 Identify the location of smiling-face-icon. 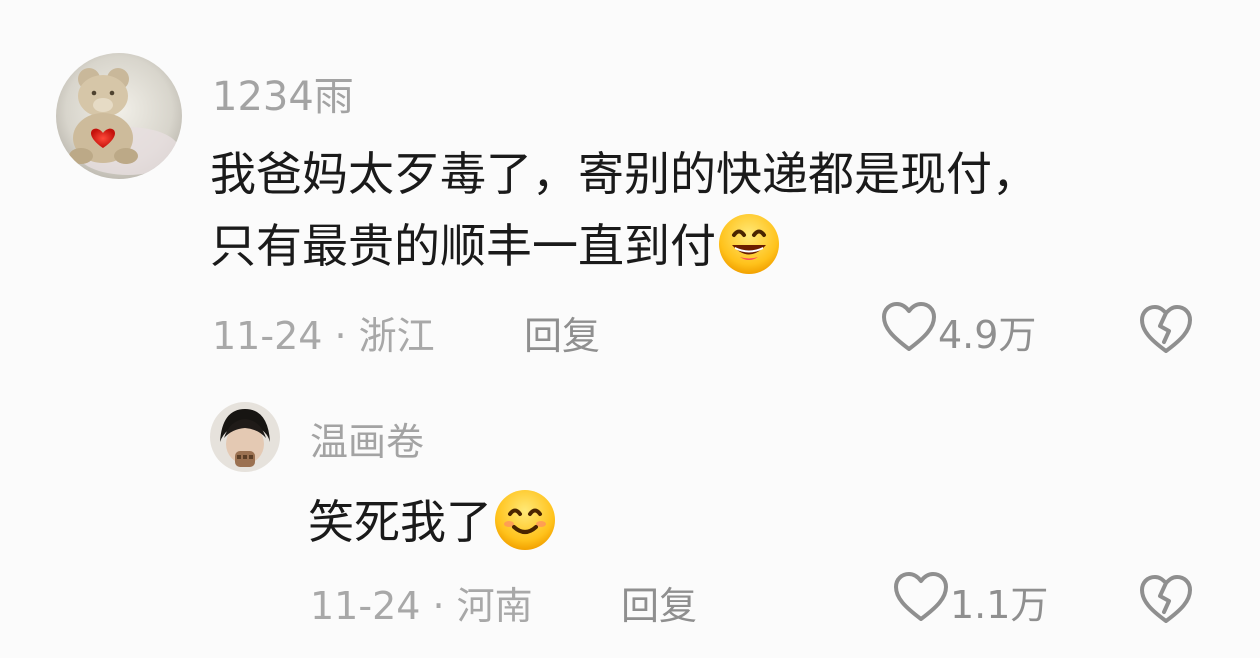
(525, 525).